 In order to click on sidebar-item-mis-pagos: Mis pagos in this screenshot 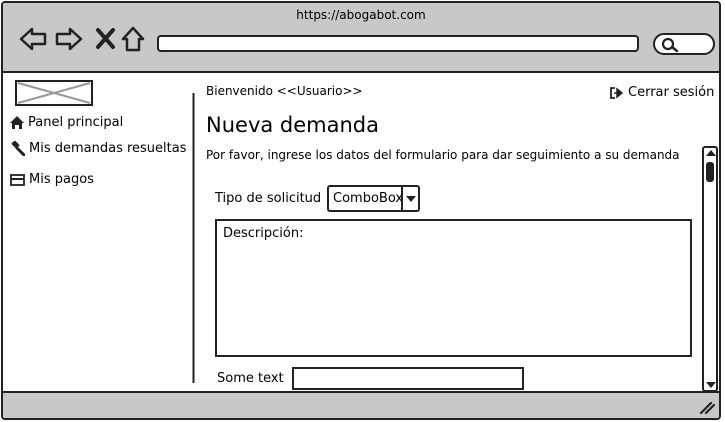, I will do `click(52, 179)`.